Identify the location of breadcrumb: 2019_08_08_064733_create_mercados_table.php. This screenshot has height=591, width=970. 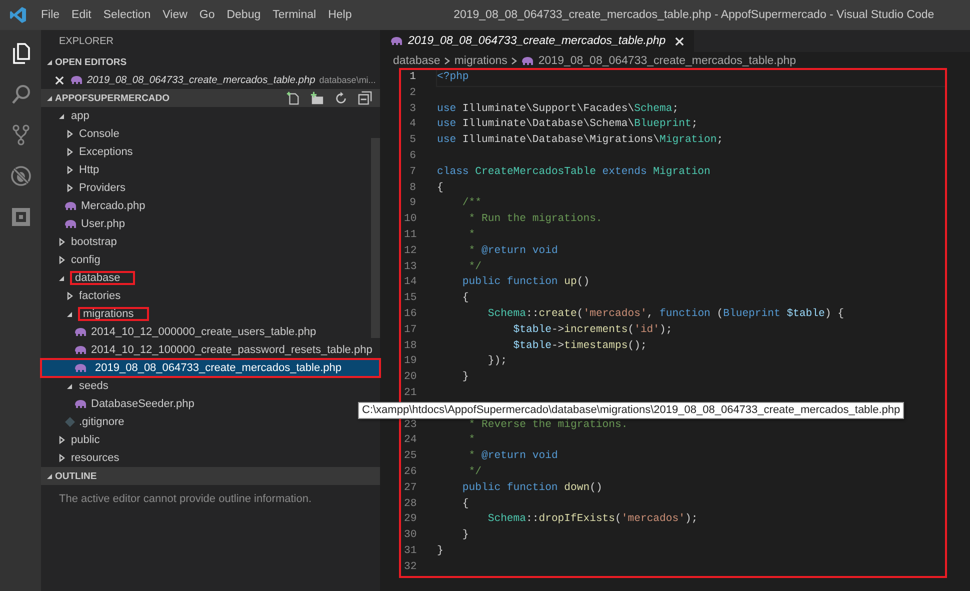
(667, 61).